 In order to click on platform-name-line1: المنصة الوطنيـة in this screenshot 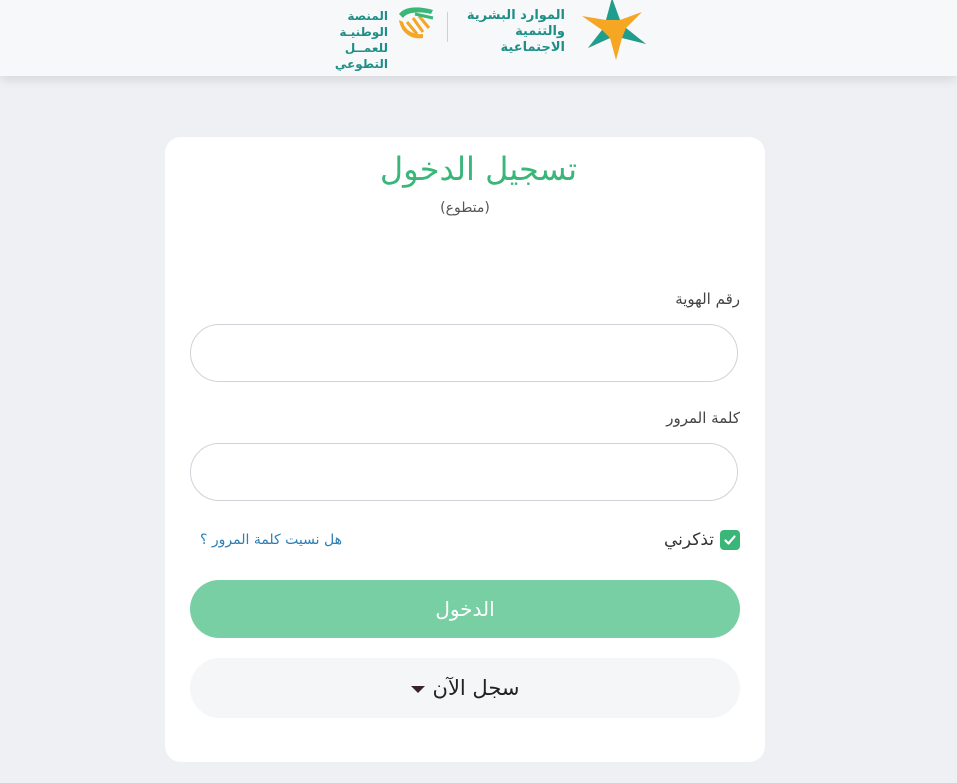, I will do `click(363, 24)`.